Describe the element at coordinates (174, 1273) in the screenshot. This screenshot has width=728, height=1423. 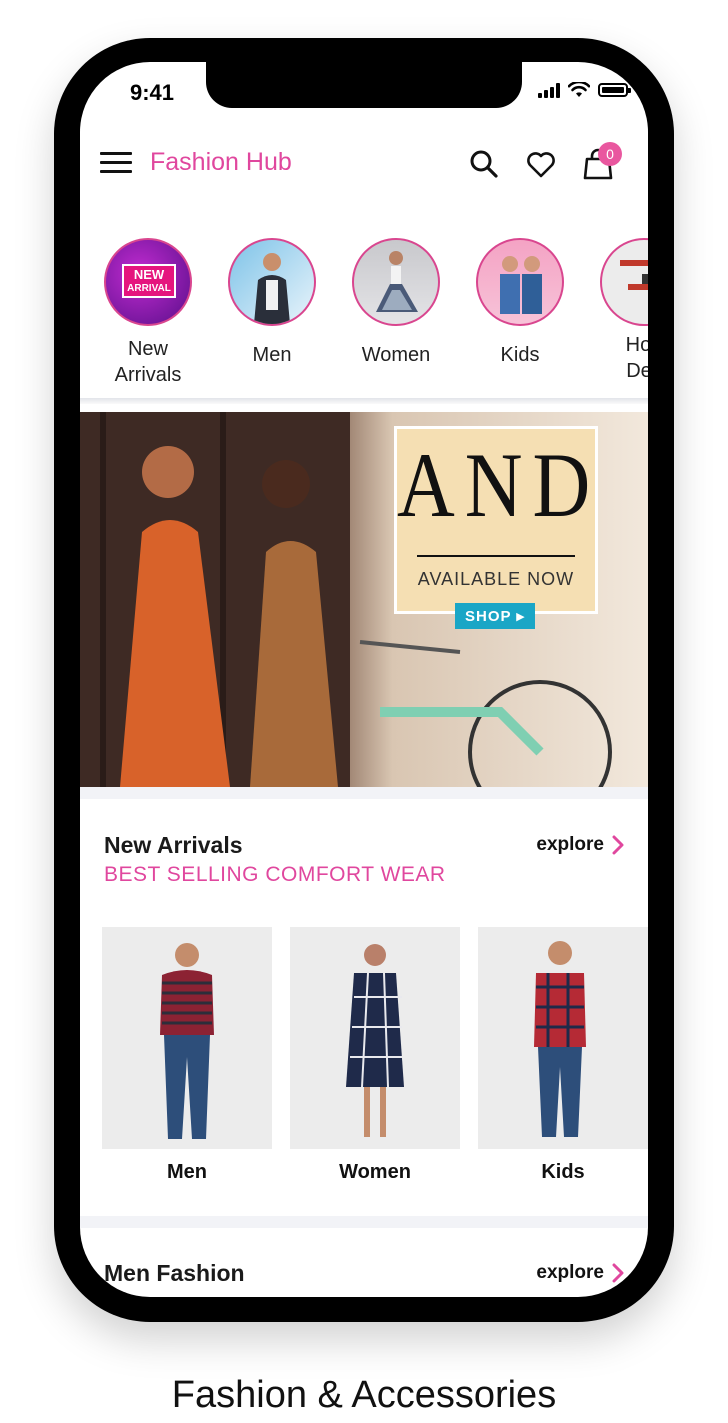
I see `men-fashion-title: Men Fashion` at that location.